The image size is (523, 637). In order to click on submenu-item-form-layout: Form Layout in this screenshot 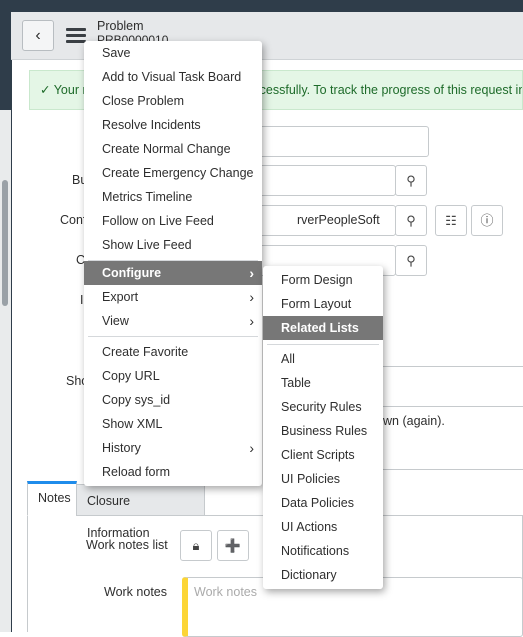, I will do `click(323, 304)`.